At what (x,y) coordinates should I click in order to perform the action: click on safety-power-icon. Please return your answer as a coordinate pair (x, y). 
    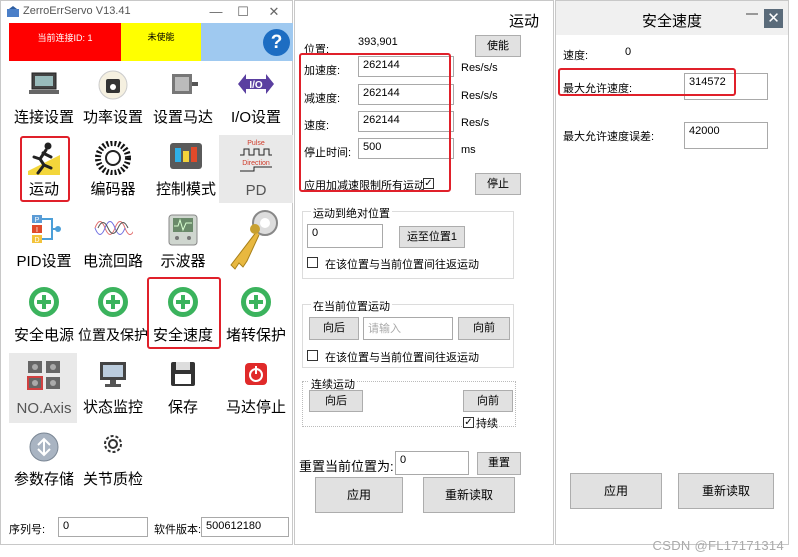
    Looking at the image, I should click on (44, 302).